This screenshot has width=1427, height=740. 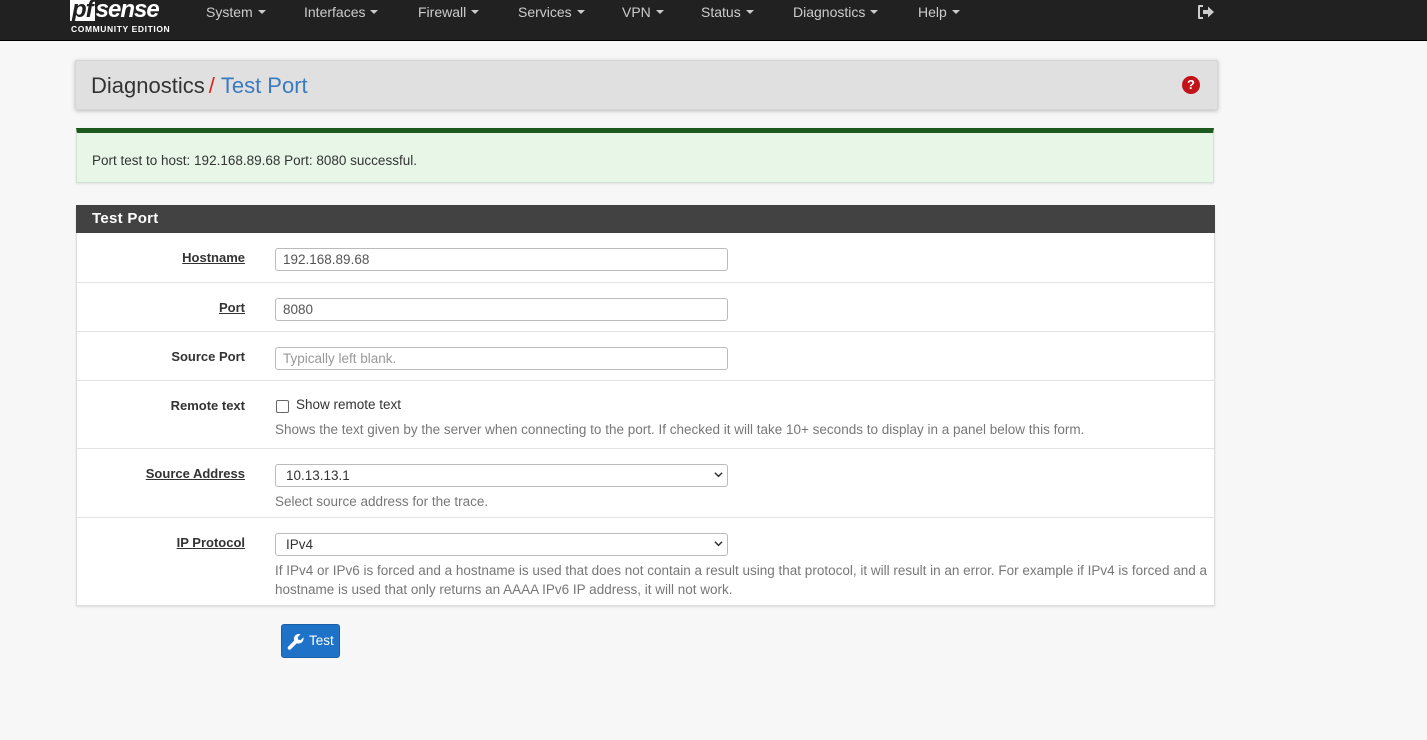 I want to click on wrench-icon, so click(x=295, y=641).